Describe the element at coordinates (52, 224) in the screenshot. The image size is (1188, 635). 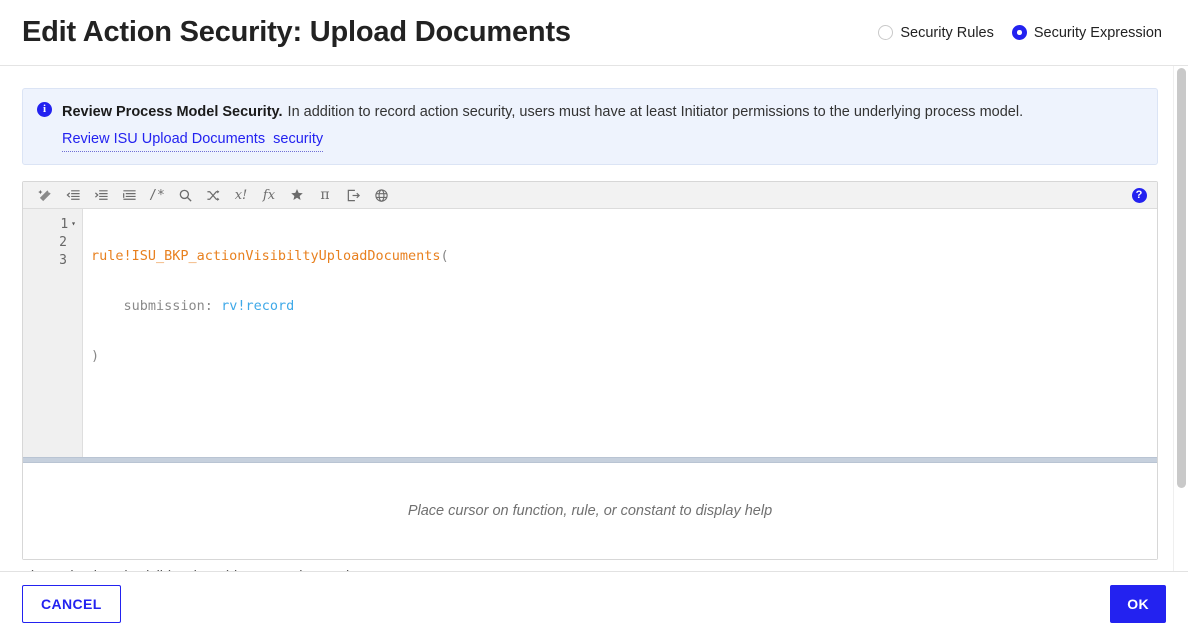
I see `line-number-row: 1 ▾` at that location.